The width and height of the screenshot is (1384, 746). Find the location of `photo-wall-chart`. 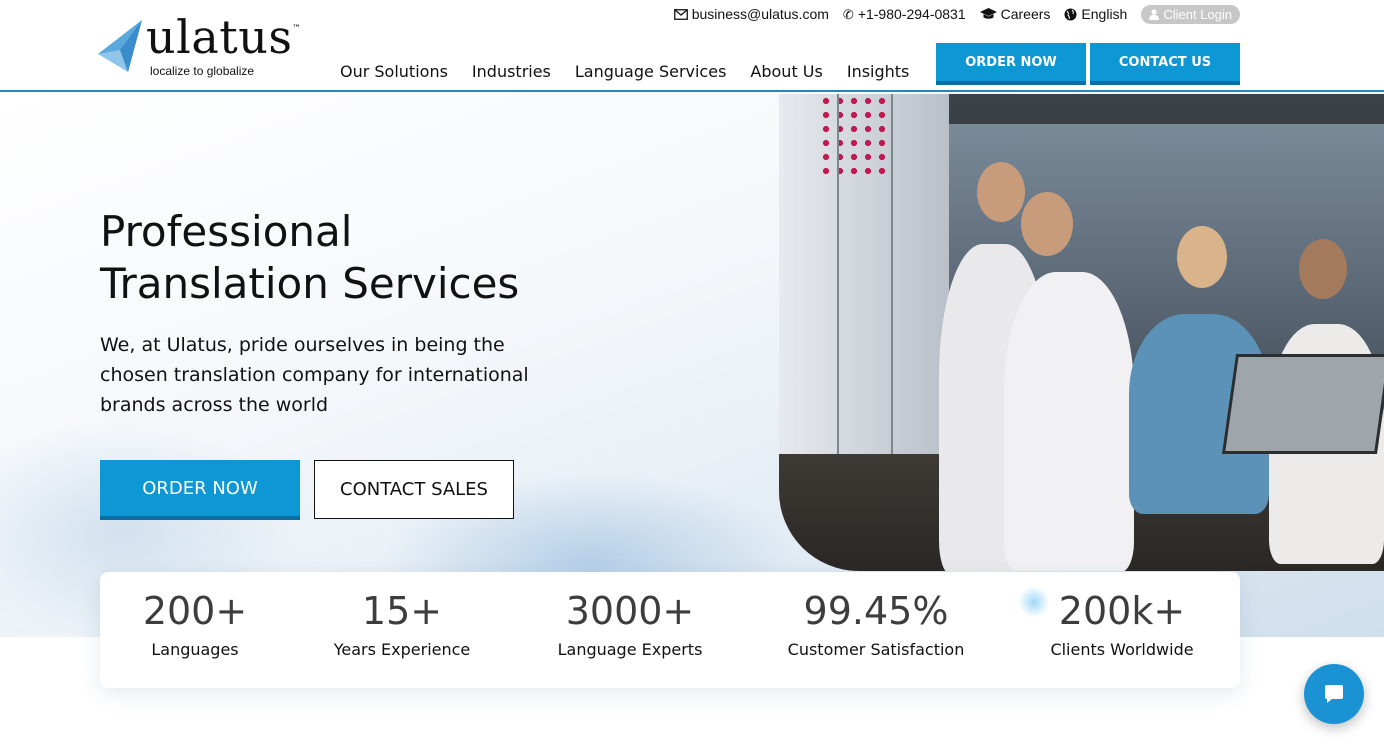

photo-wall-chart is located at coordinates (854, 134).